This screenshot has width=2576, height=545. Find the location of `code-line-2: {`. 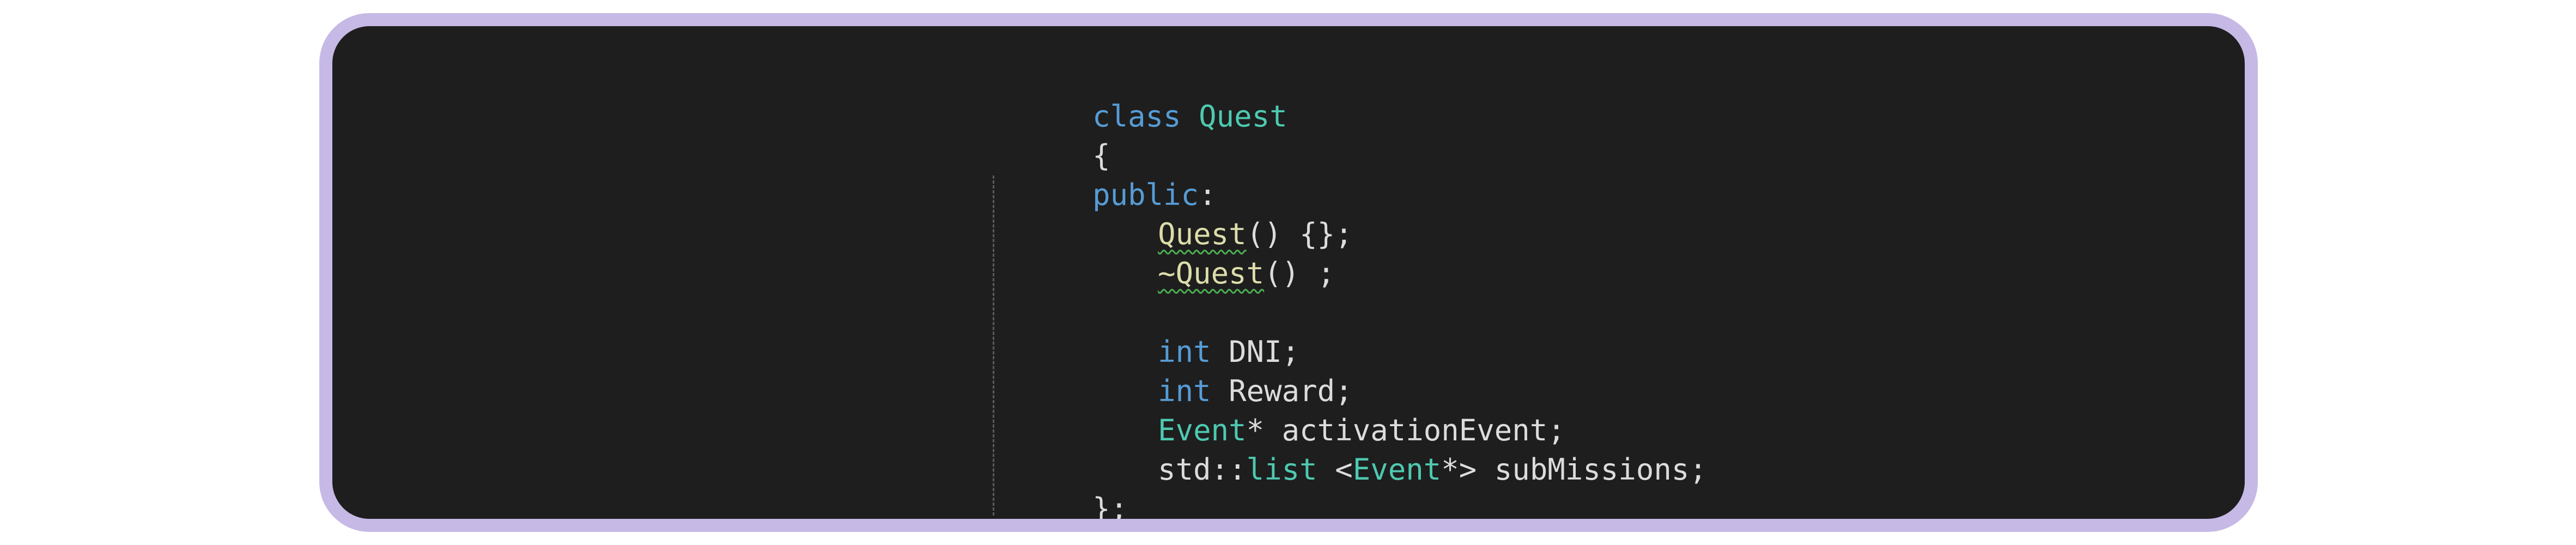

code-line-2: { is located at coordinates (1346, 135).